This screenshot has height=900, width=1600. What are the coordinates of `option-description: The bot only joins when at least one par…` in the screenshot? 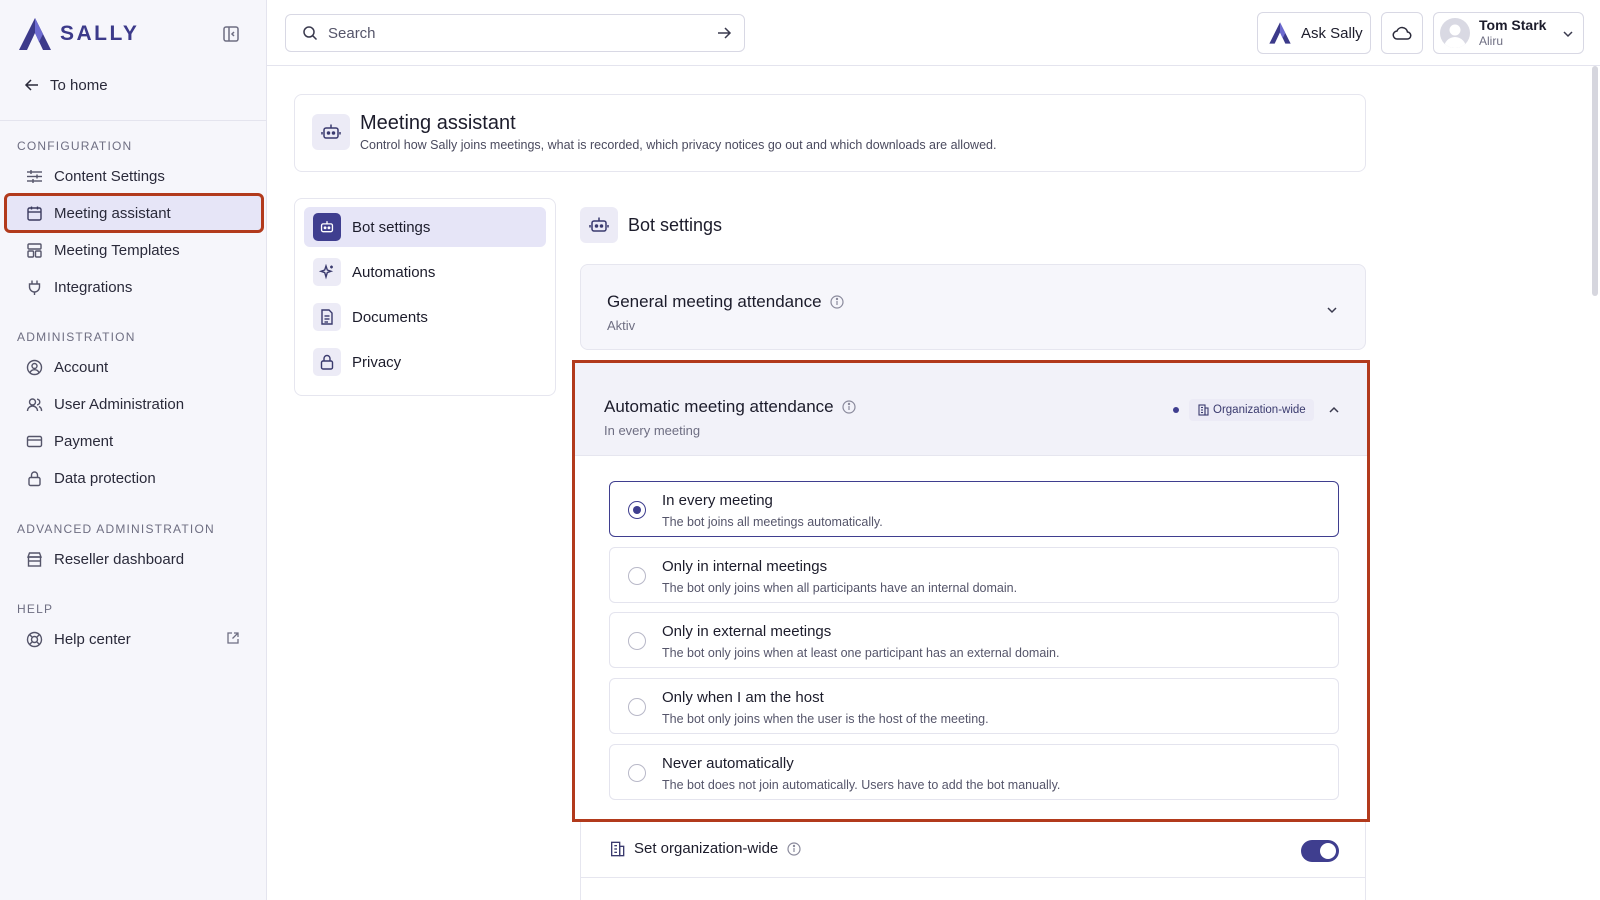 It's located at (861, 653).